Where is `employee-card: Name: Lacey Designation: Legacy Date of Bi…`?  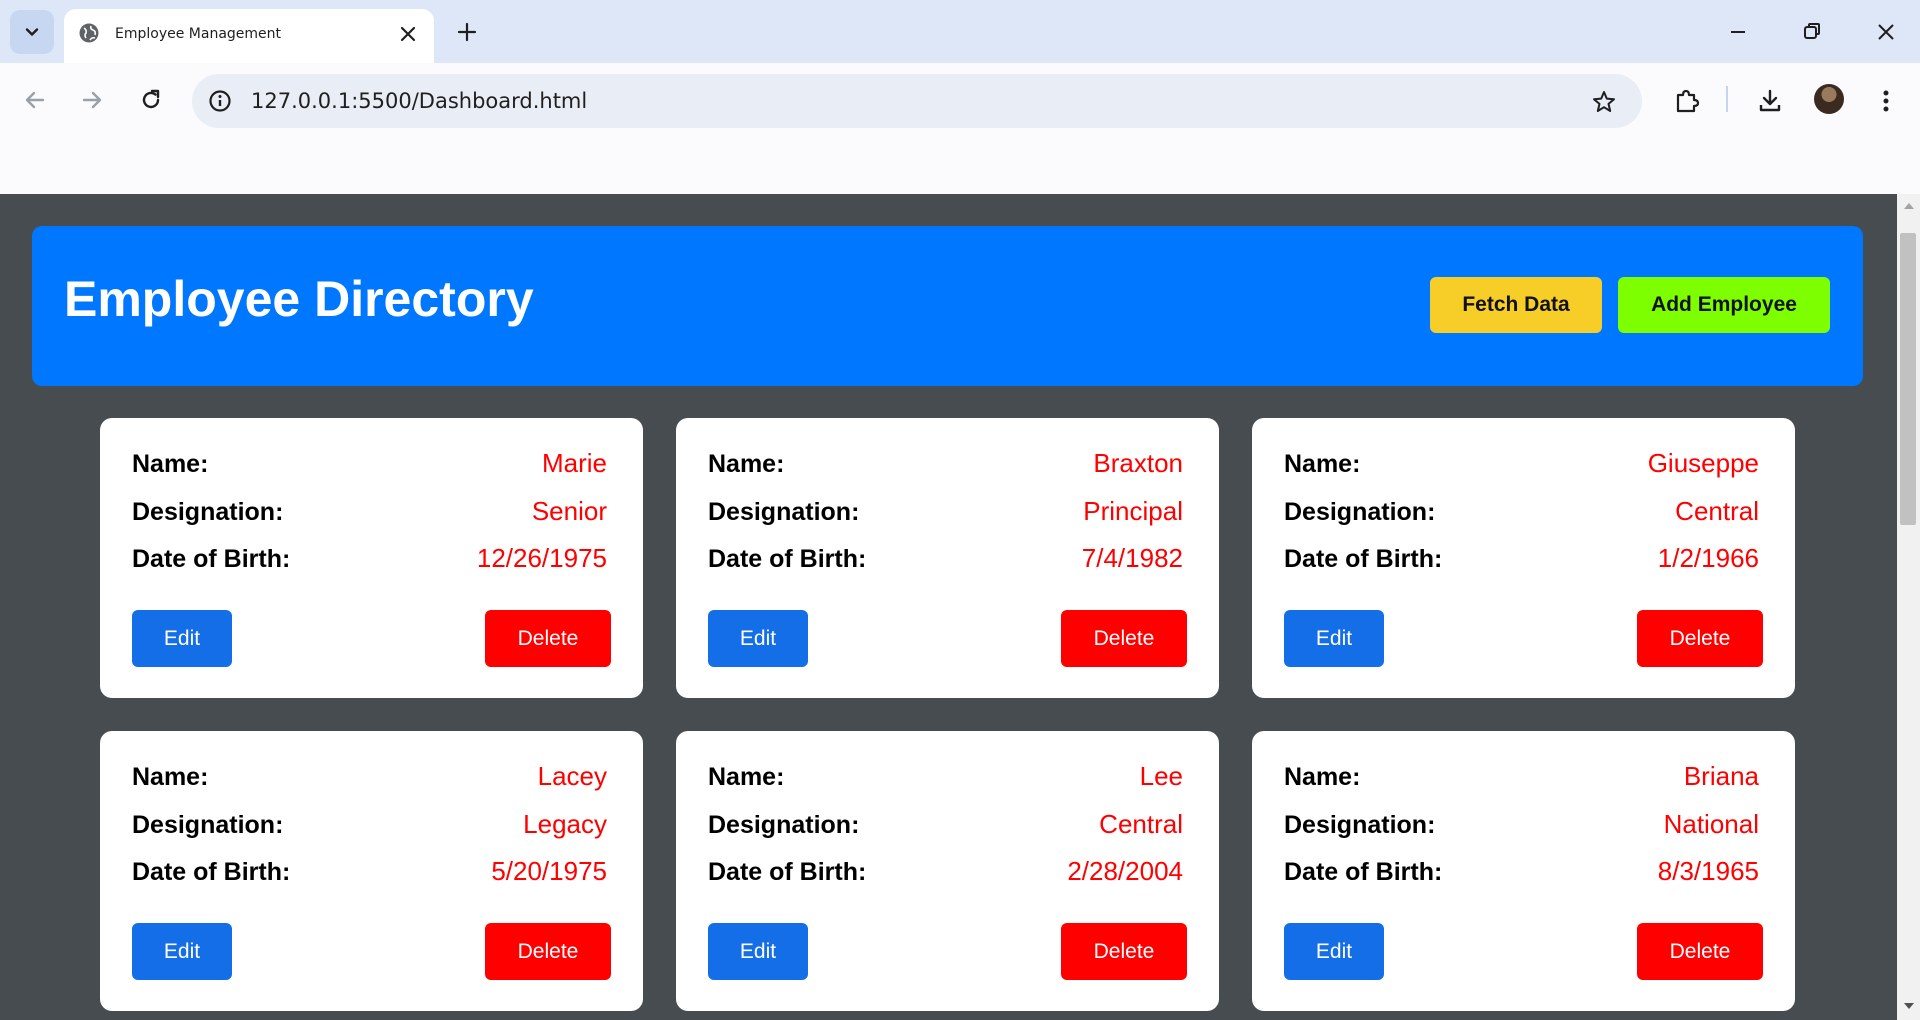
employee-card: Name: Lacey Designation: Legacy Date of Bi… is located at coordinates (371, 871).